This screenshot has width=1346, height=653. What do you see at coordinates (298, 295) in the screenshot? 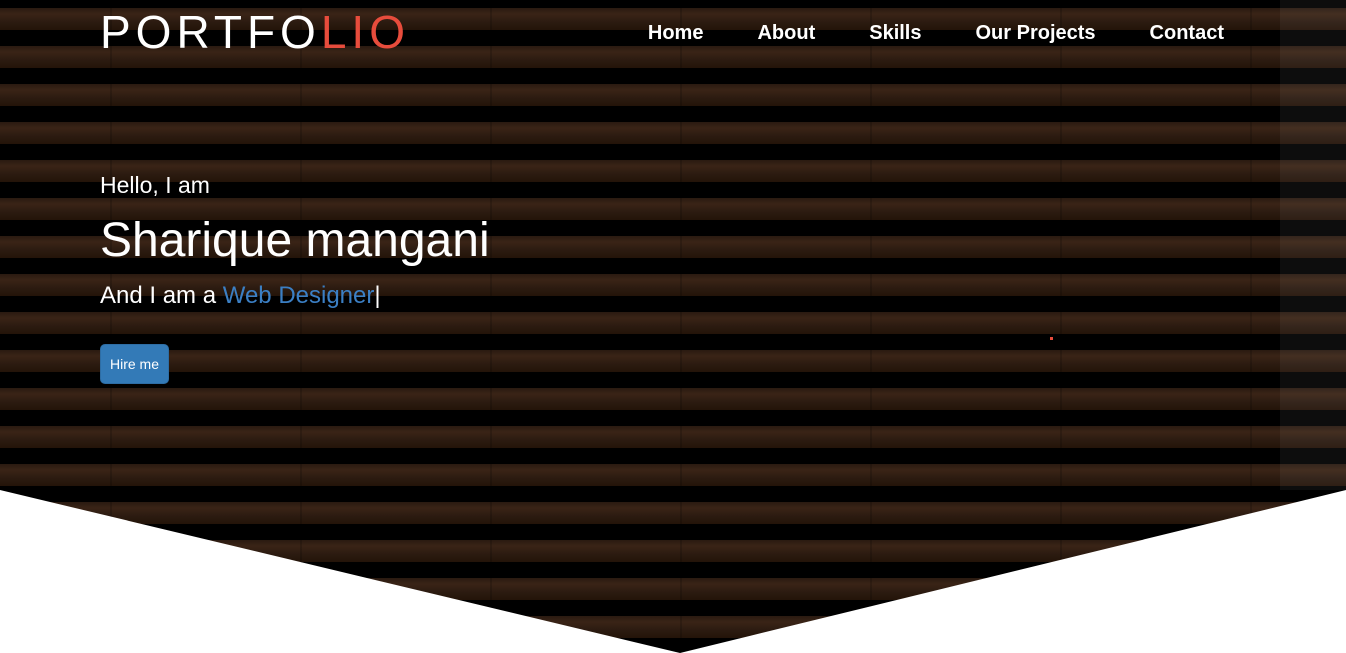
I see `role-highlight: Web Designer` at bounding box center [298, 295].